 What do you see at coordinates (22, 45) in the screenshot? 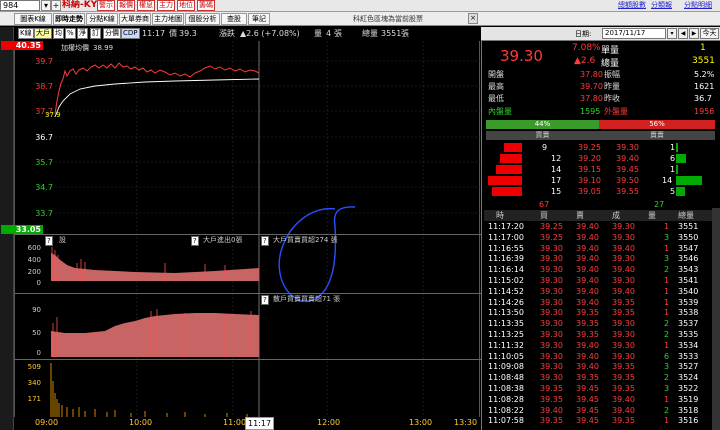
I see `axis-max: 40.35` at bounding box center [22, 45].